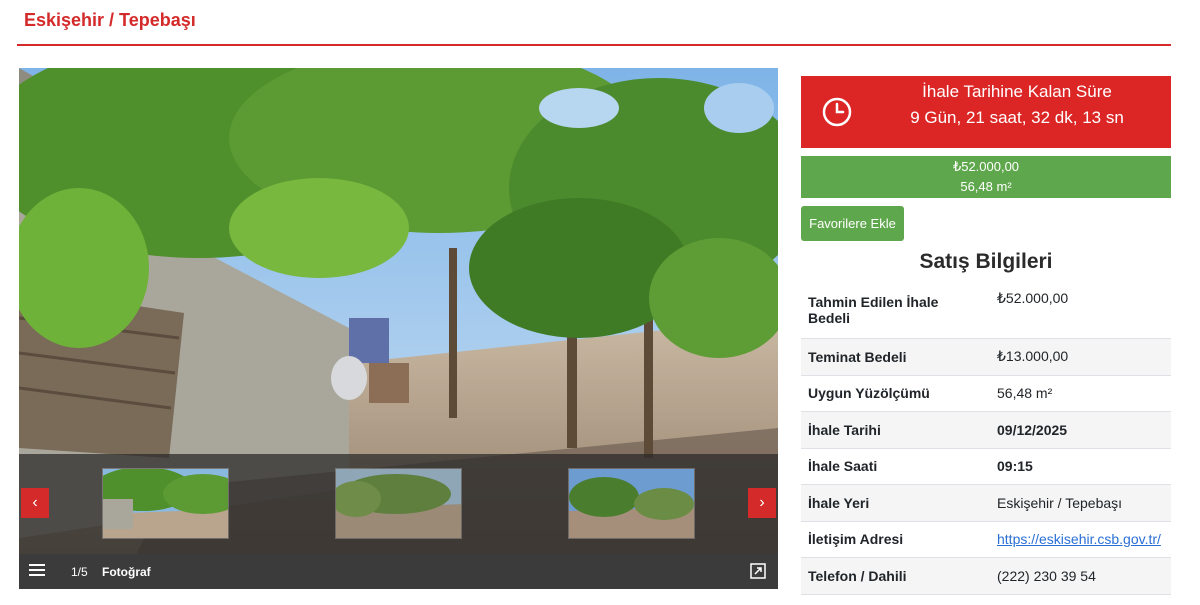  I want to click on add-favorite-button: Favorilere Ekle, so click(852, 223).